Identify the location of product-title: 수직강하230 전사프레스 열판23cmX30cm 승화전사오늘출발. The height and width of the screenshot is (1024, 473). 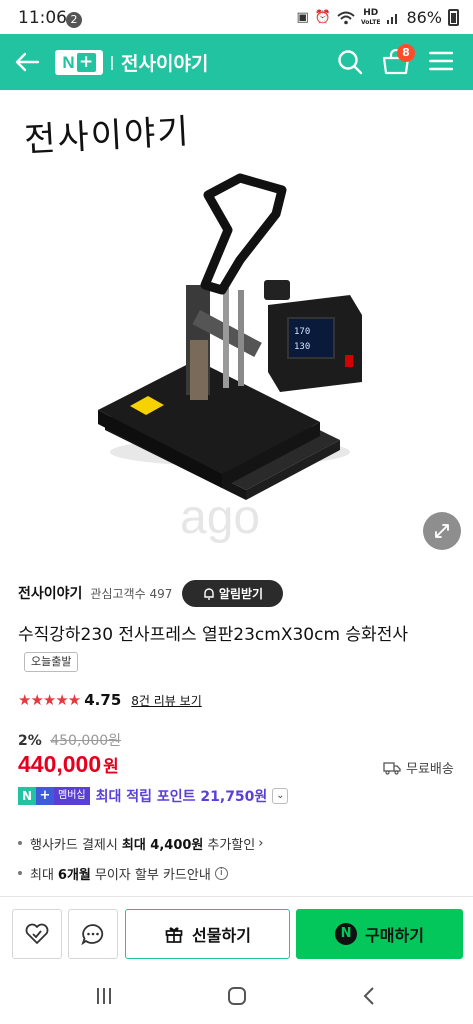
(238, 649).